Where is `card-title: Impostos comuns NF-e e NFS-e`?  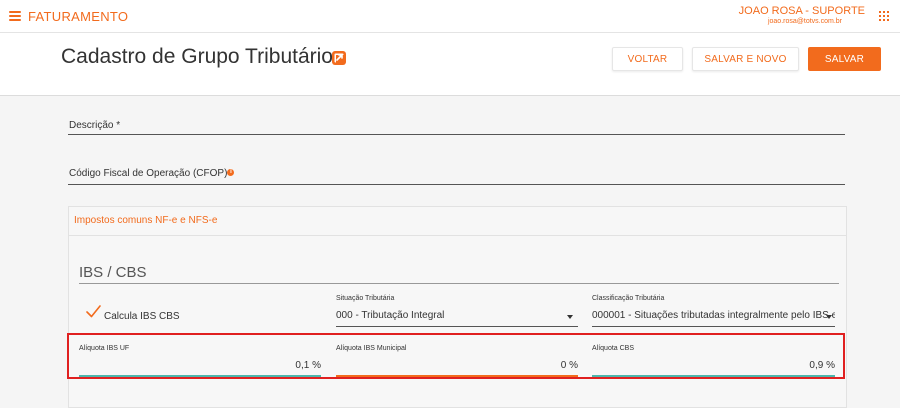 card-title: Impostos comuns NF-e e NFS-e is located at coordinates (145, 220).